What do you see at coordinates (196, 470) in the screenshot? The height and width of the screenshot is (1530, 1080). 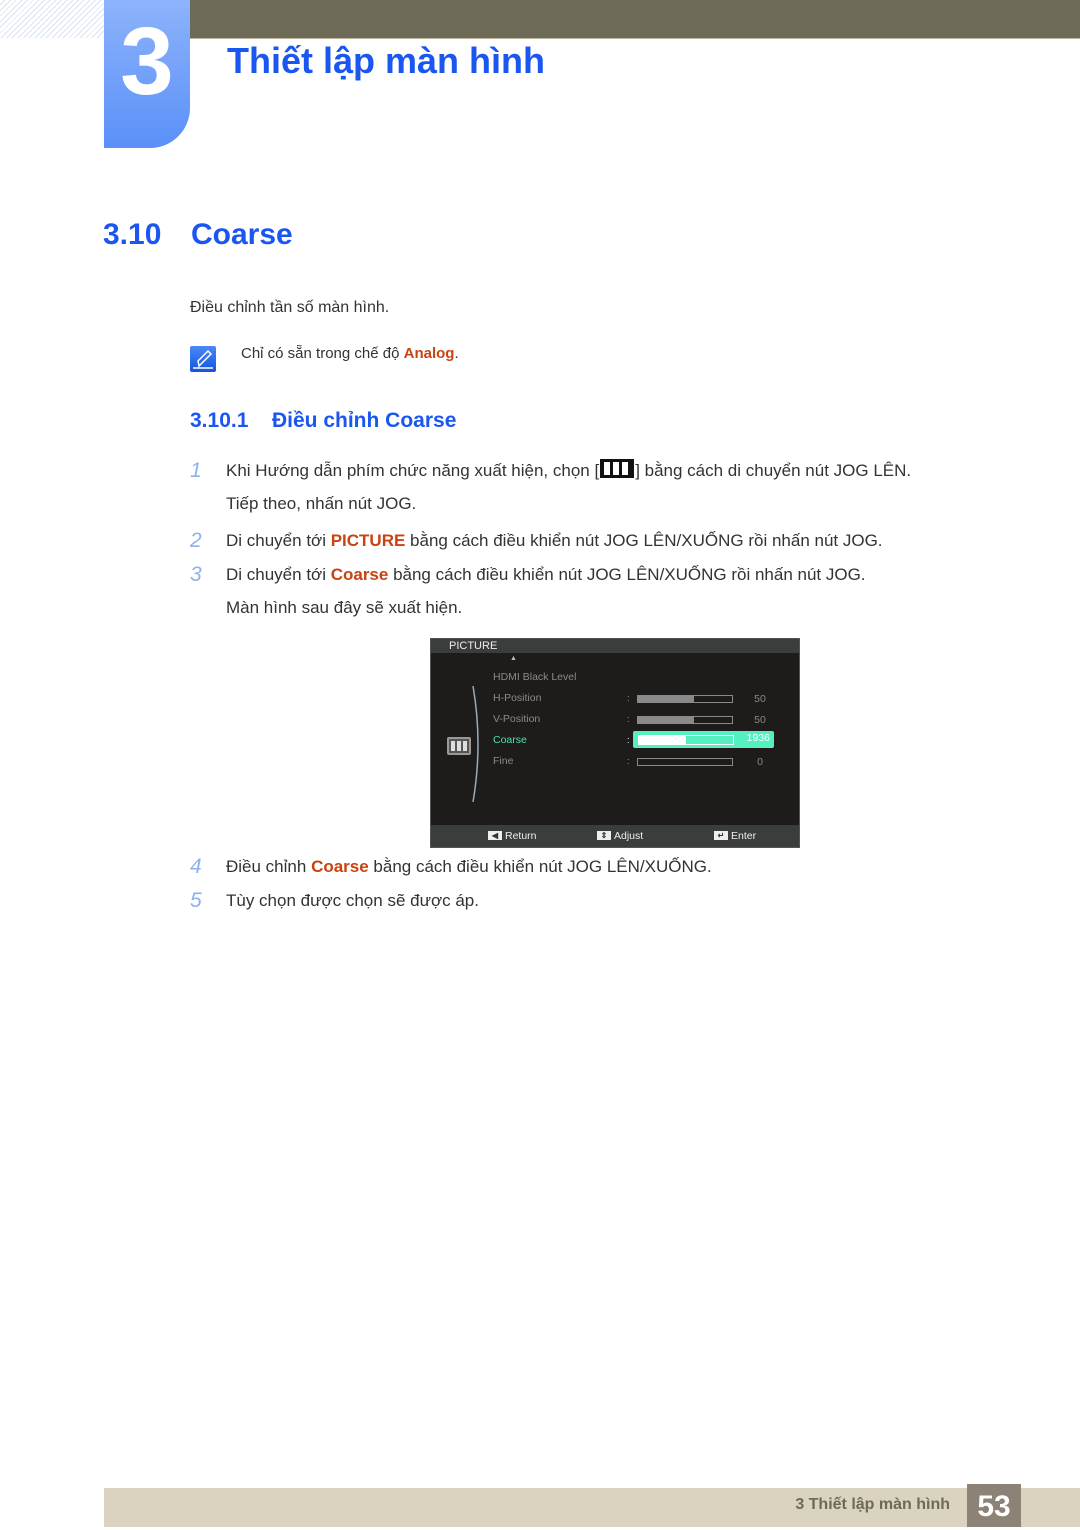 I see `step-number: 1` at bounding box center [196, 470].